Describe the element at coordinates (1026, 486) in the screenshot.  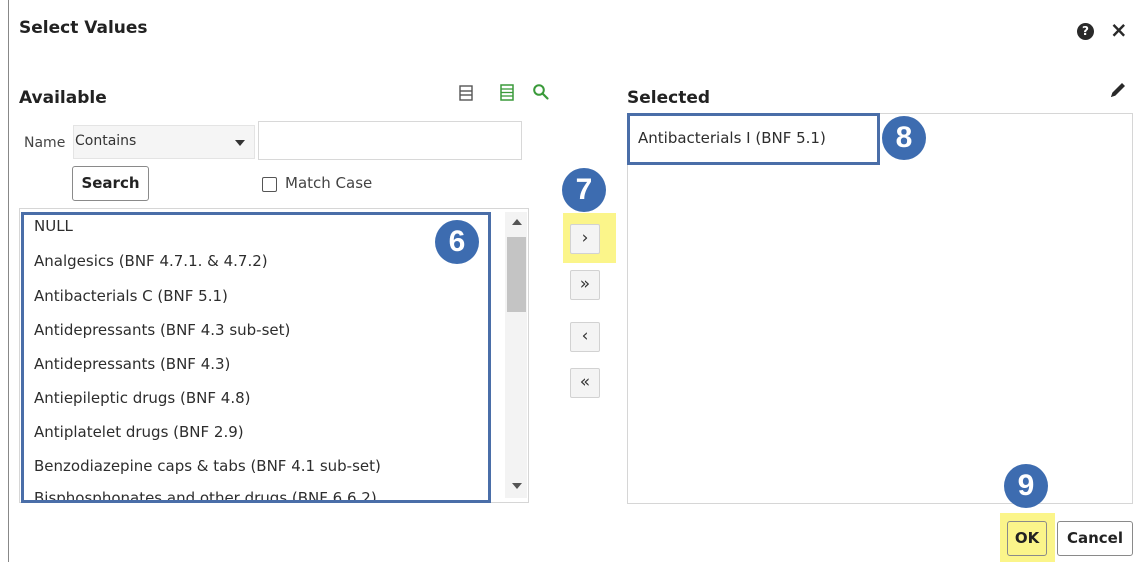
I see `callout-badge: 9` at that location.